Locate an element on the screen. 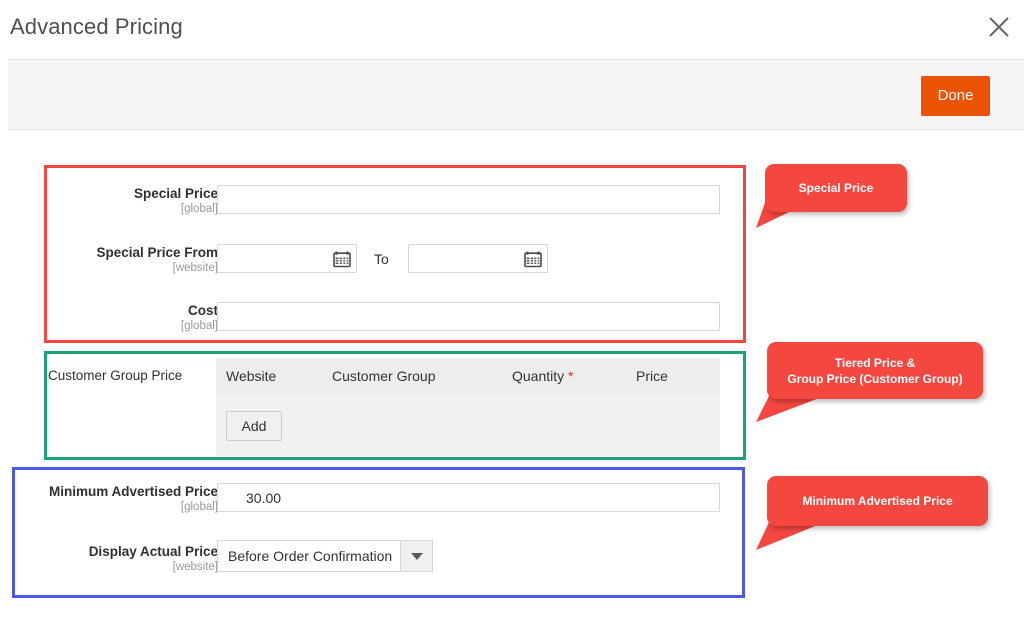 Image resolution: width=1024 pixels, height=618 pixels. special-price-input is located at coordinates (468, 199).